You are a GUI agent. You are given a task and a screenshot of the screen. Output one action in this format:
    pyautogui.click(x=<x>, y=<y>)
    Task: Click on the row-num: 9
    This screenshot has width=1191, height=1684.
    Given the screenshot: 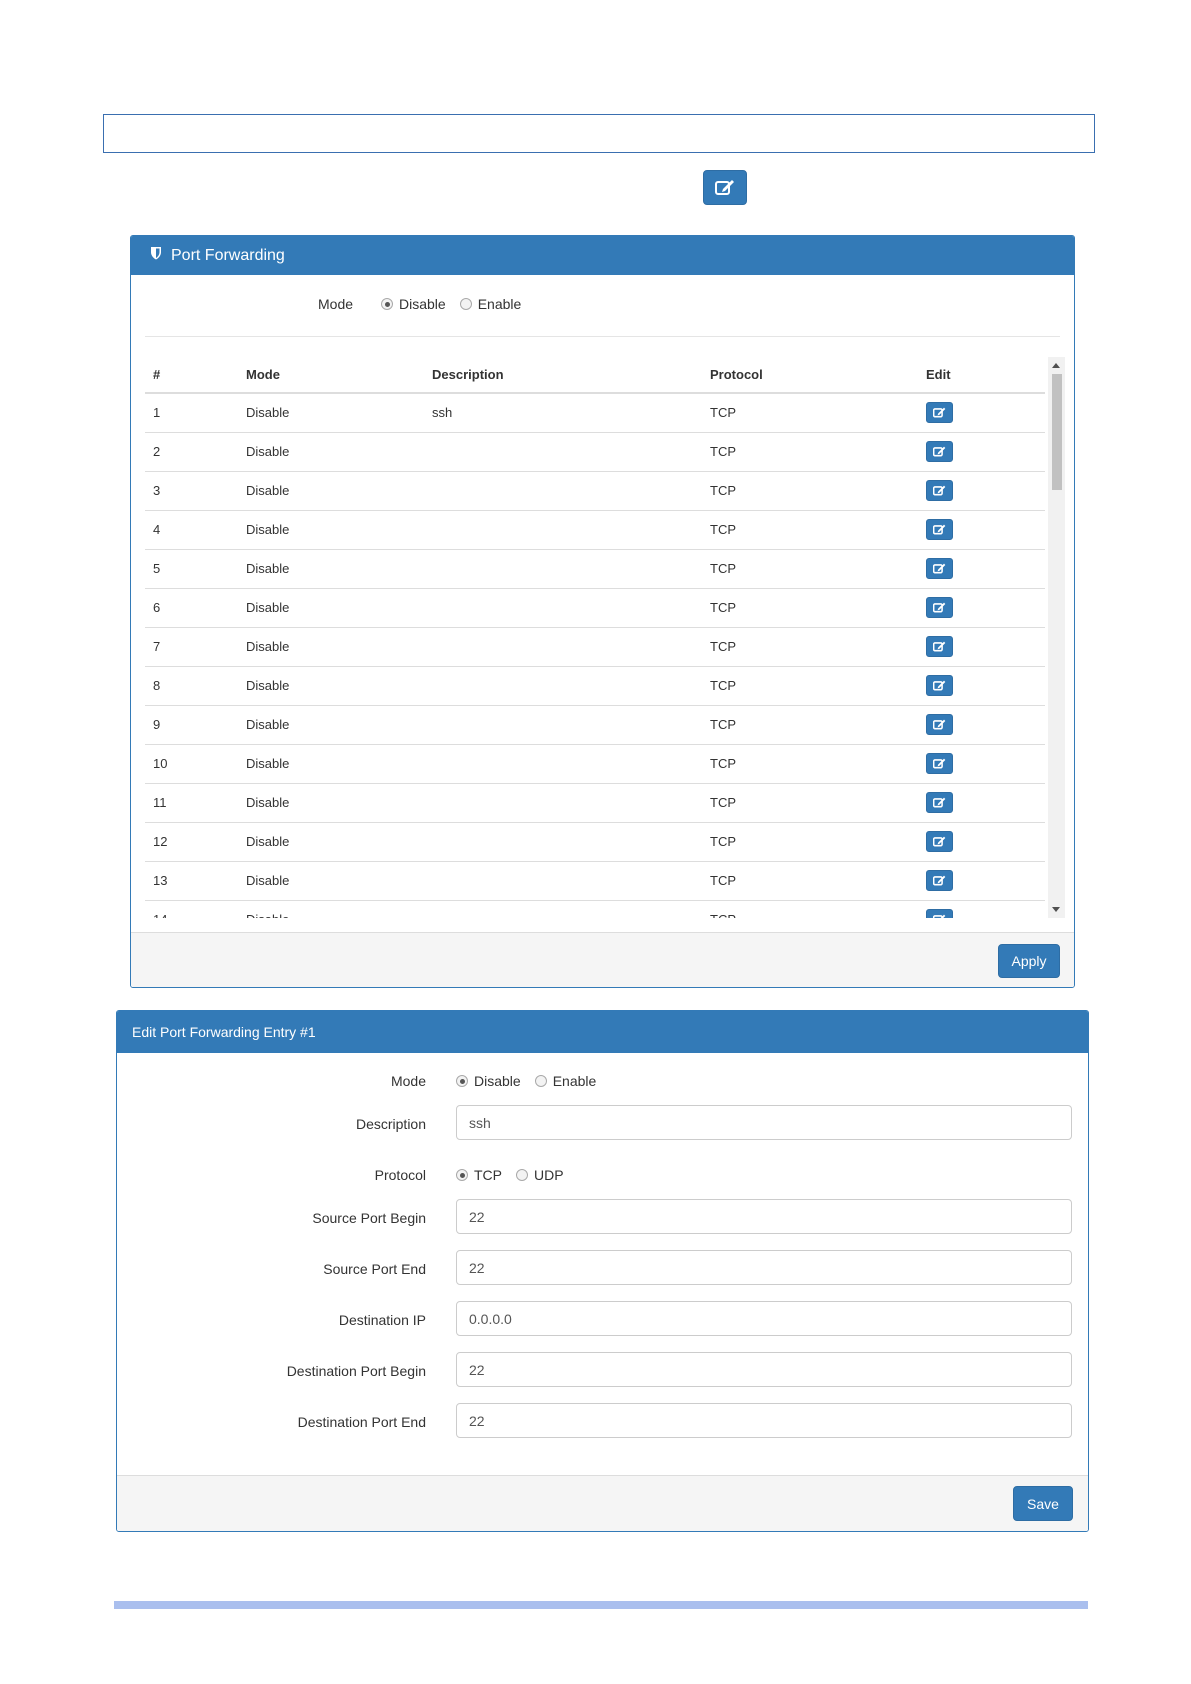 What is the action you would take?
    pyautogui.click(x=191, y=724)
    